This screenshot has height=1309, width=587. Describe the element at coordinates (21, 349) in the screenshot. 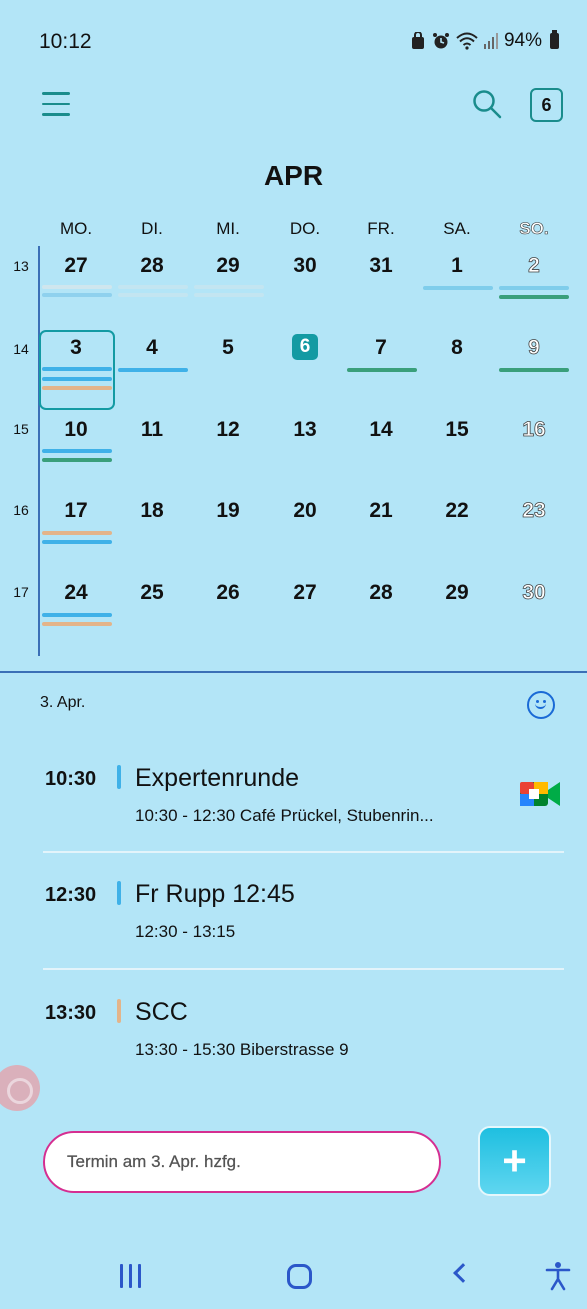

I see `week-number: 14` at that location.